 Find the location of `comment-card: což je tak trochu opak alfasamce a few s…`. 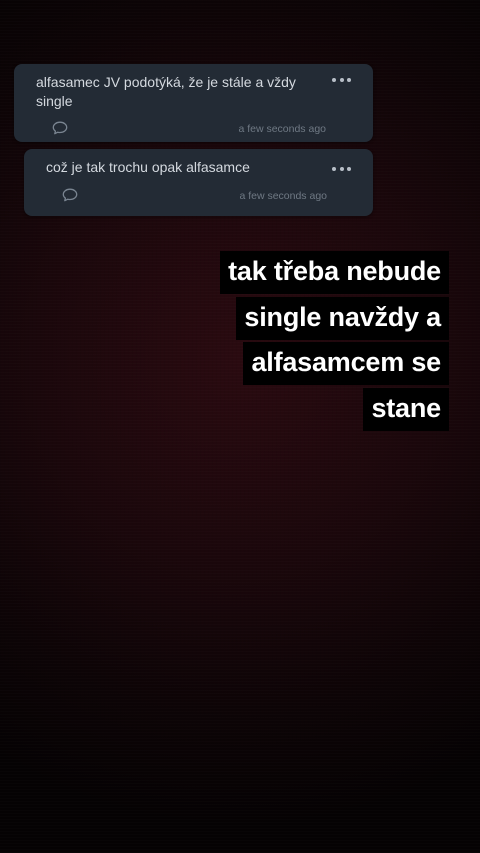

comment-card: což je tak trochu opak alfasamce a few s… is located at coordinates (198, 182).